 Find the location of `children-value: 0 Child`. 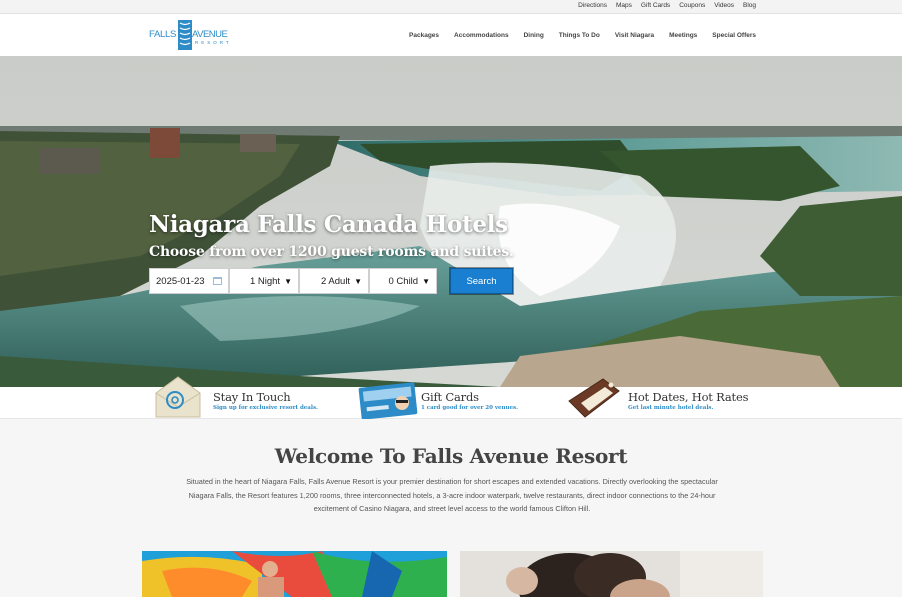

children-value: 0 Child is located at coordinates (403, 281).